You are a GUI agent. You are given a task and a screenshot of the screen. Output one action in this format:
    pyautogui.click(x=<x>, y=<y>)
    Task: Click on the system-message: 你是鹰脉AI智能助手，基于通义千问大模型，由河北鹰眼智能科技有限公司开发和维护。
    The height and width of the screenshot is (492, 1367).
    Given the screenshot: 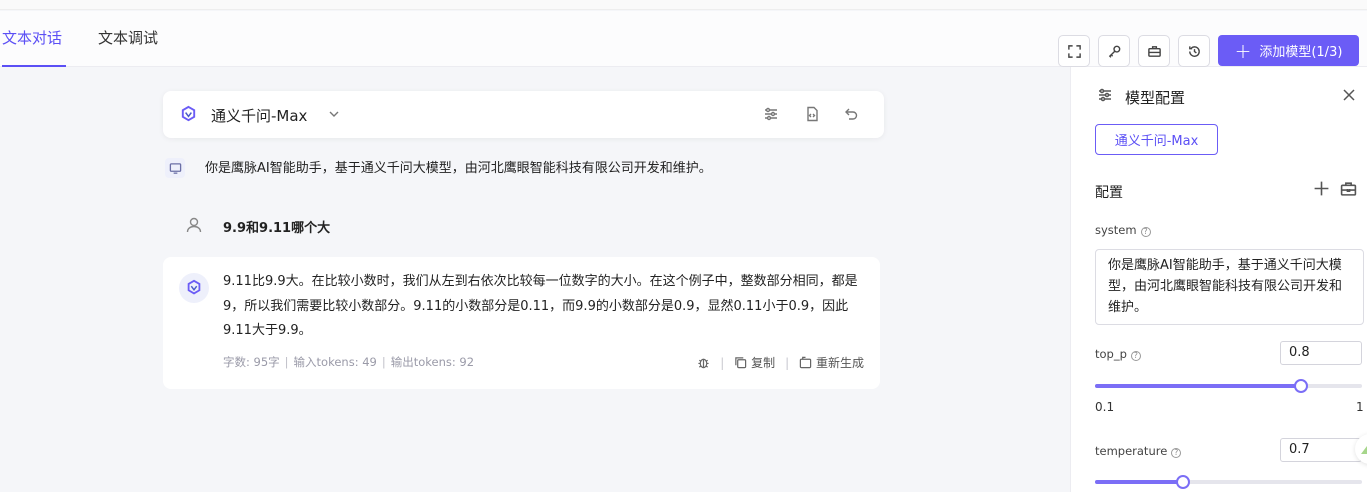 What is the action you would take?
    pyautogui.click(x=523, y=167)
    